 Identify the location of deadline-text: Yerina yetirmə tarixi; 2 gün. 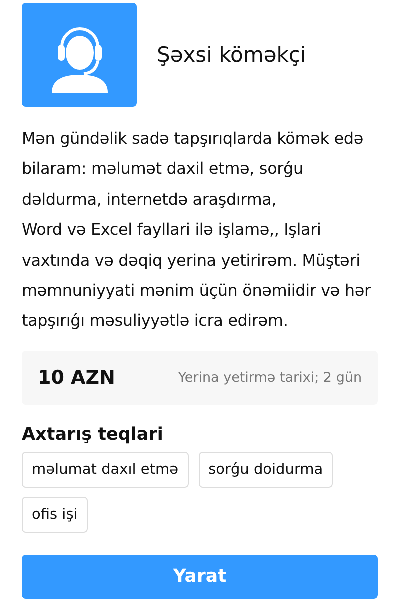
(270, 378).